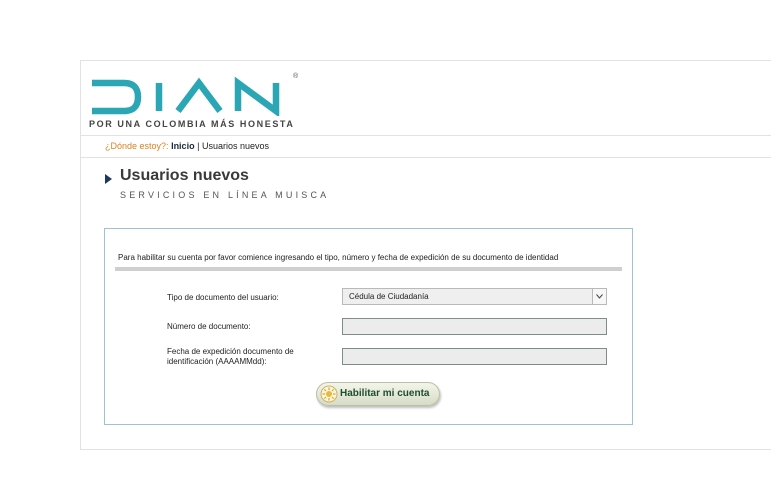  I want to click on doc-number-label: Número de documento:, so click(209, 326).